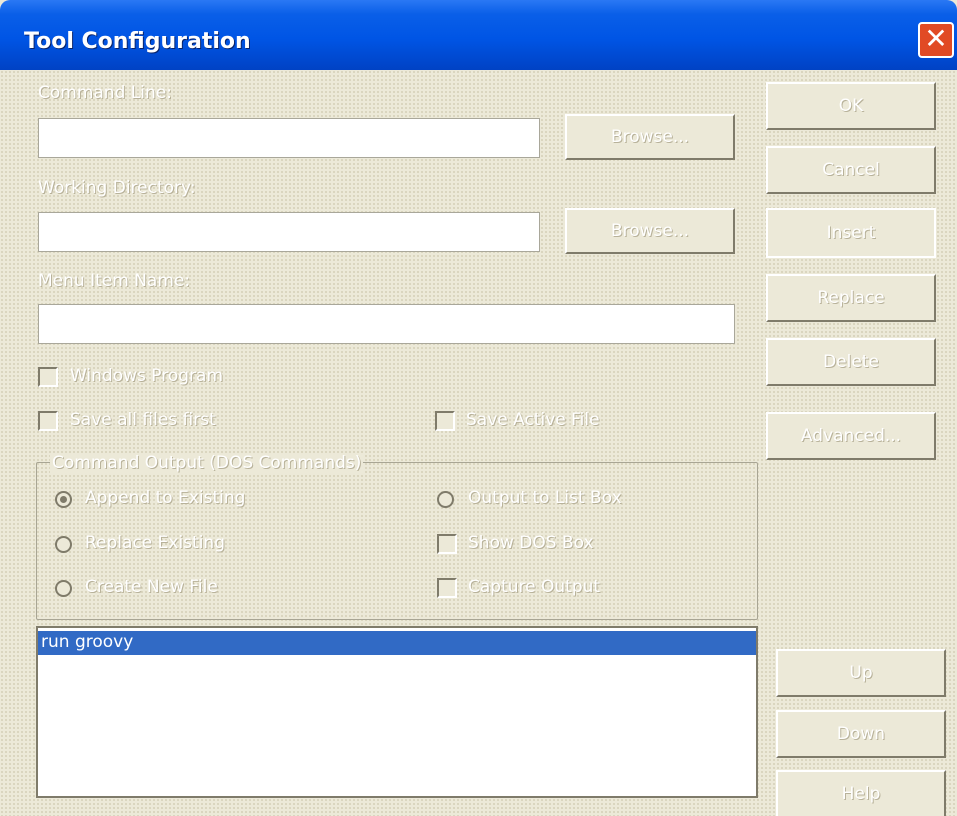 The height and width of the screenshot is (816, 957). What do you see at coordinates (531, 543) in the screenshot?
I see `show-dos-box-label: Show DOS Box` at bounding box center [531, 543].